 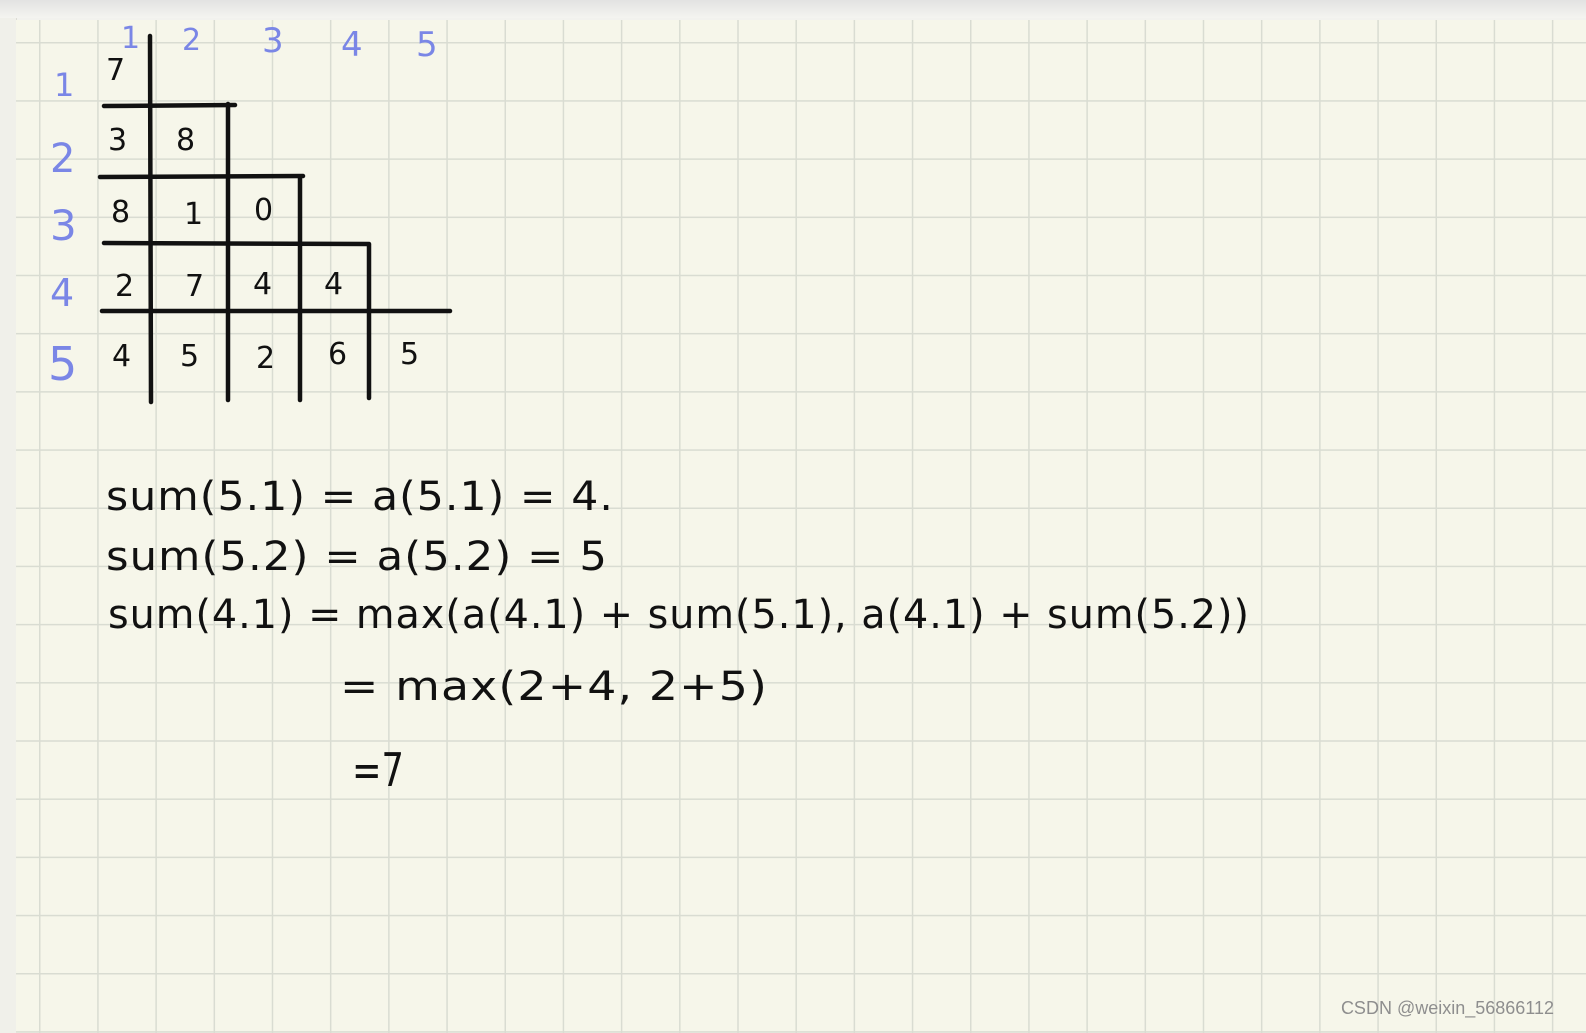 What do you see at coordinates (64, 85) in the screenshot?
I see `row-label: 1` at bounding box center [64, 85].